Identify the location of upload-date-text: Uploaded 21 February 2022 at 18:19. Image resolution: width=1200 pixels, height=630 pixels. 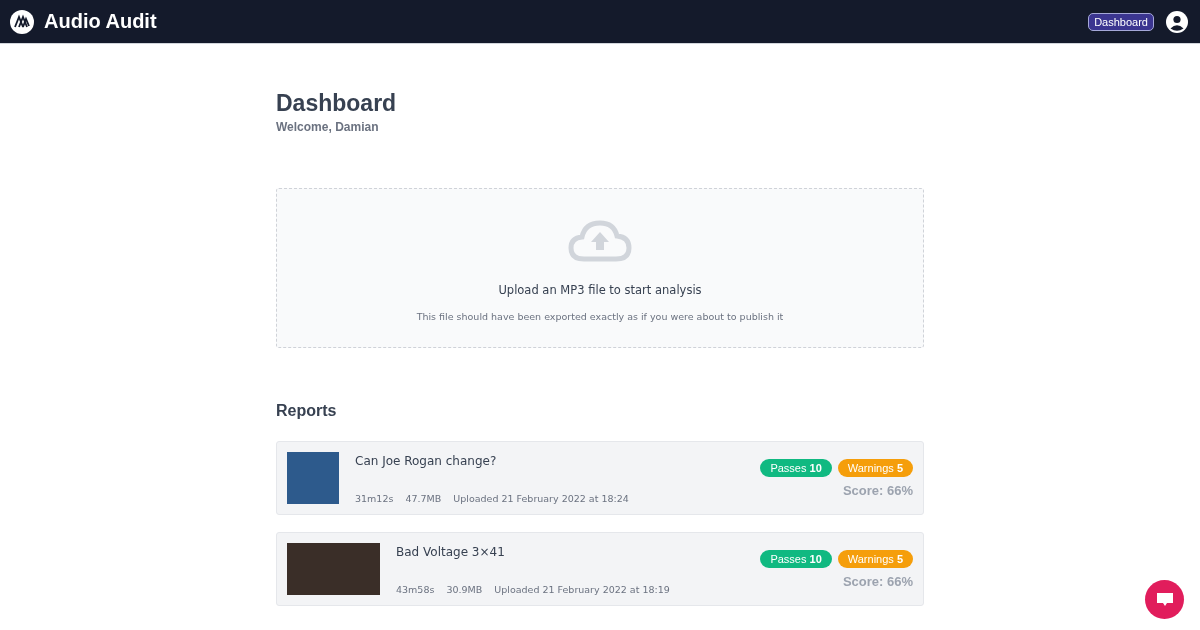
(582, 589).